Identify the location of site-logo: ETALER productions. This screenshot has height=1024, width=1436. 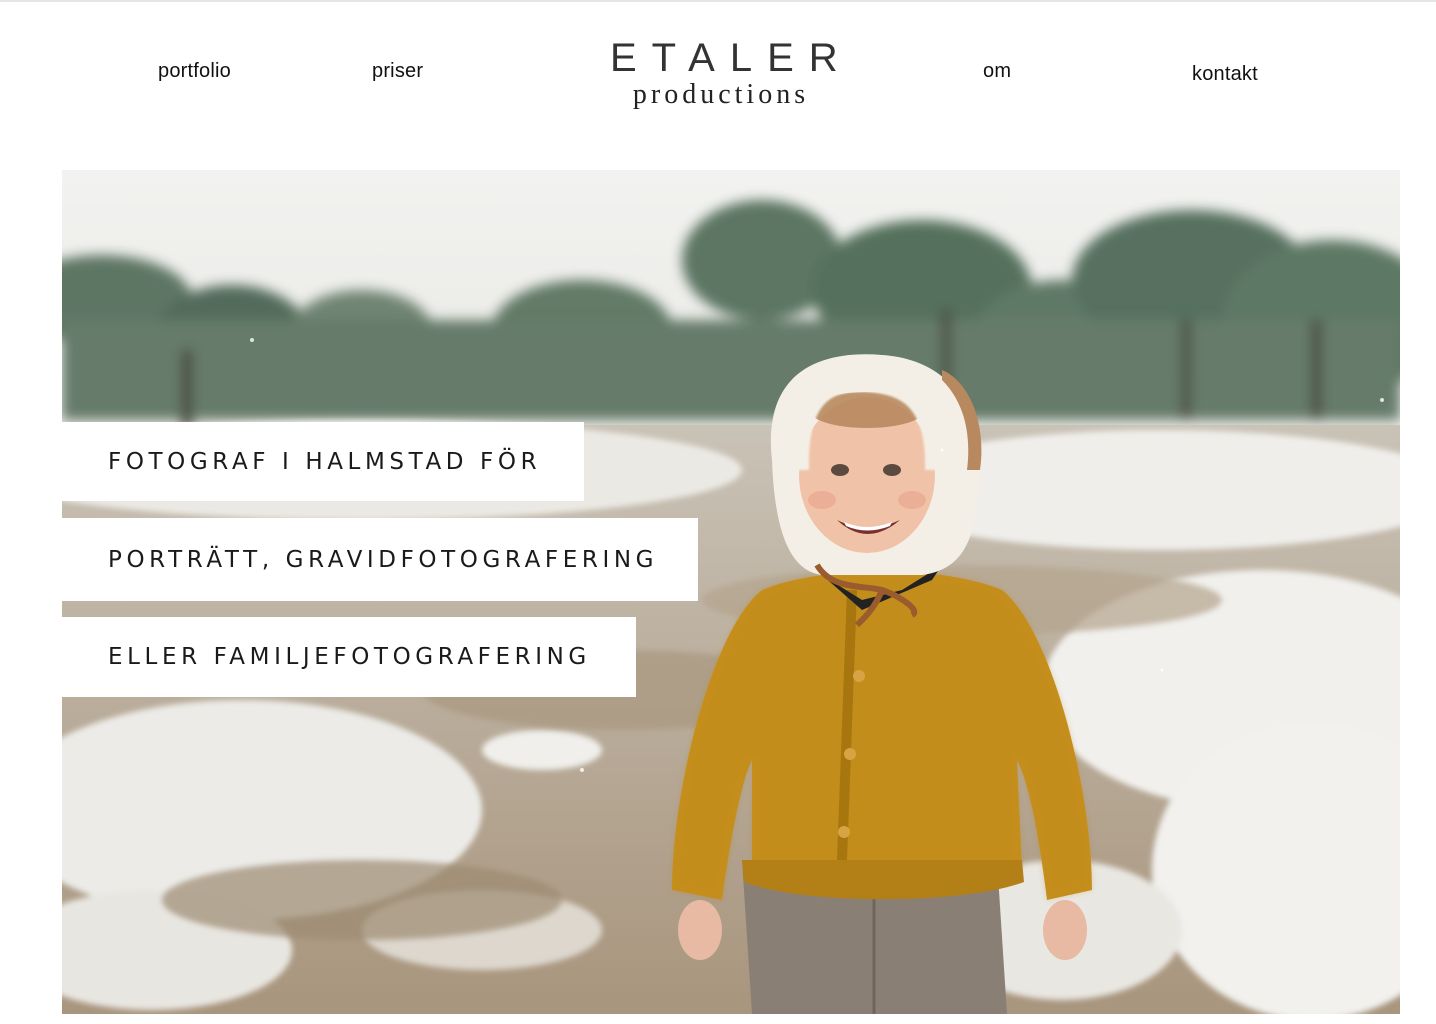
(721, 72).